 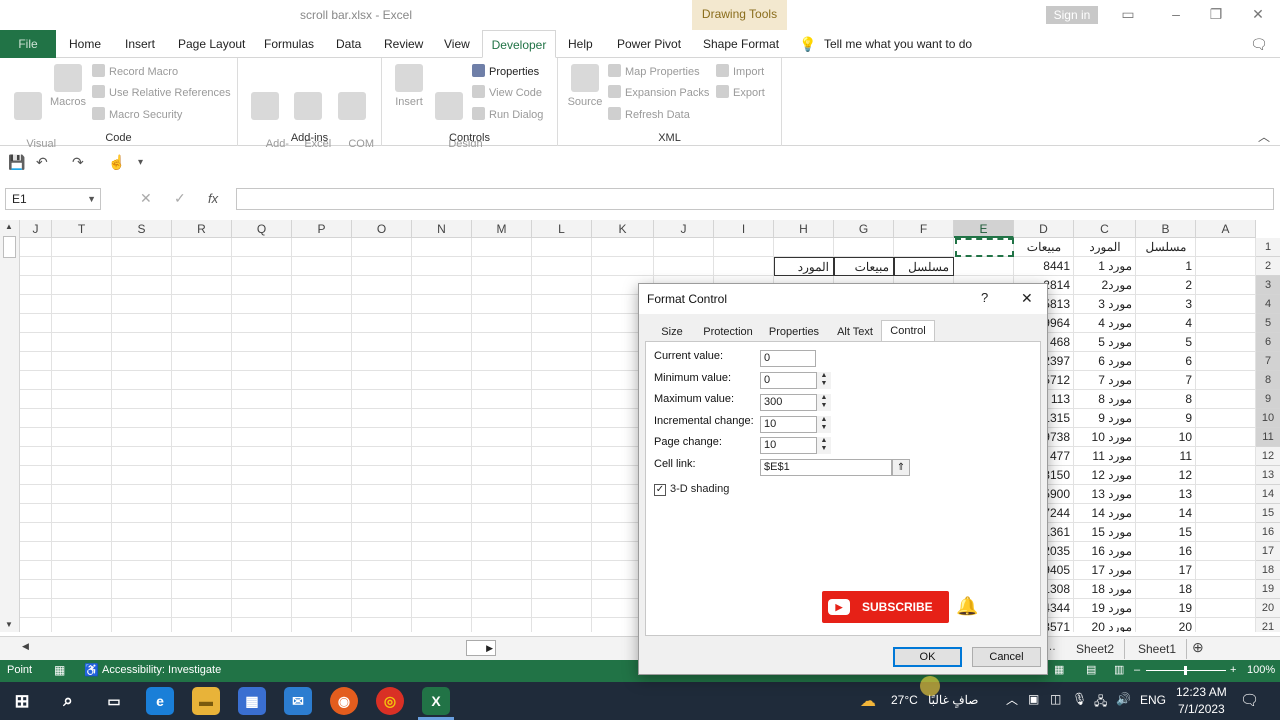 I want to click on tab-power-pivot: Power Pivot, so click(x=649, y=44).